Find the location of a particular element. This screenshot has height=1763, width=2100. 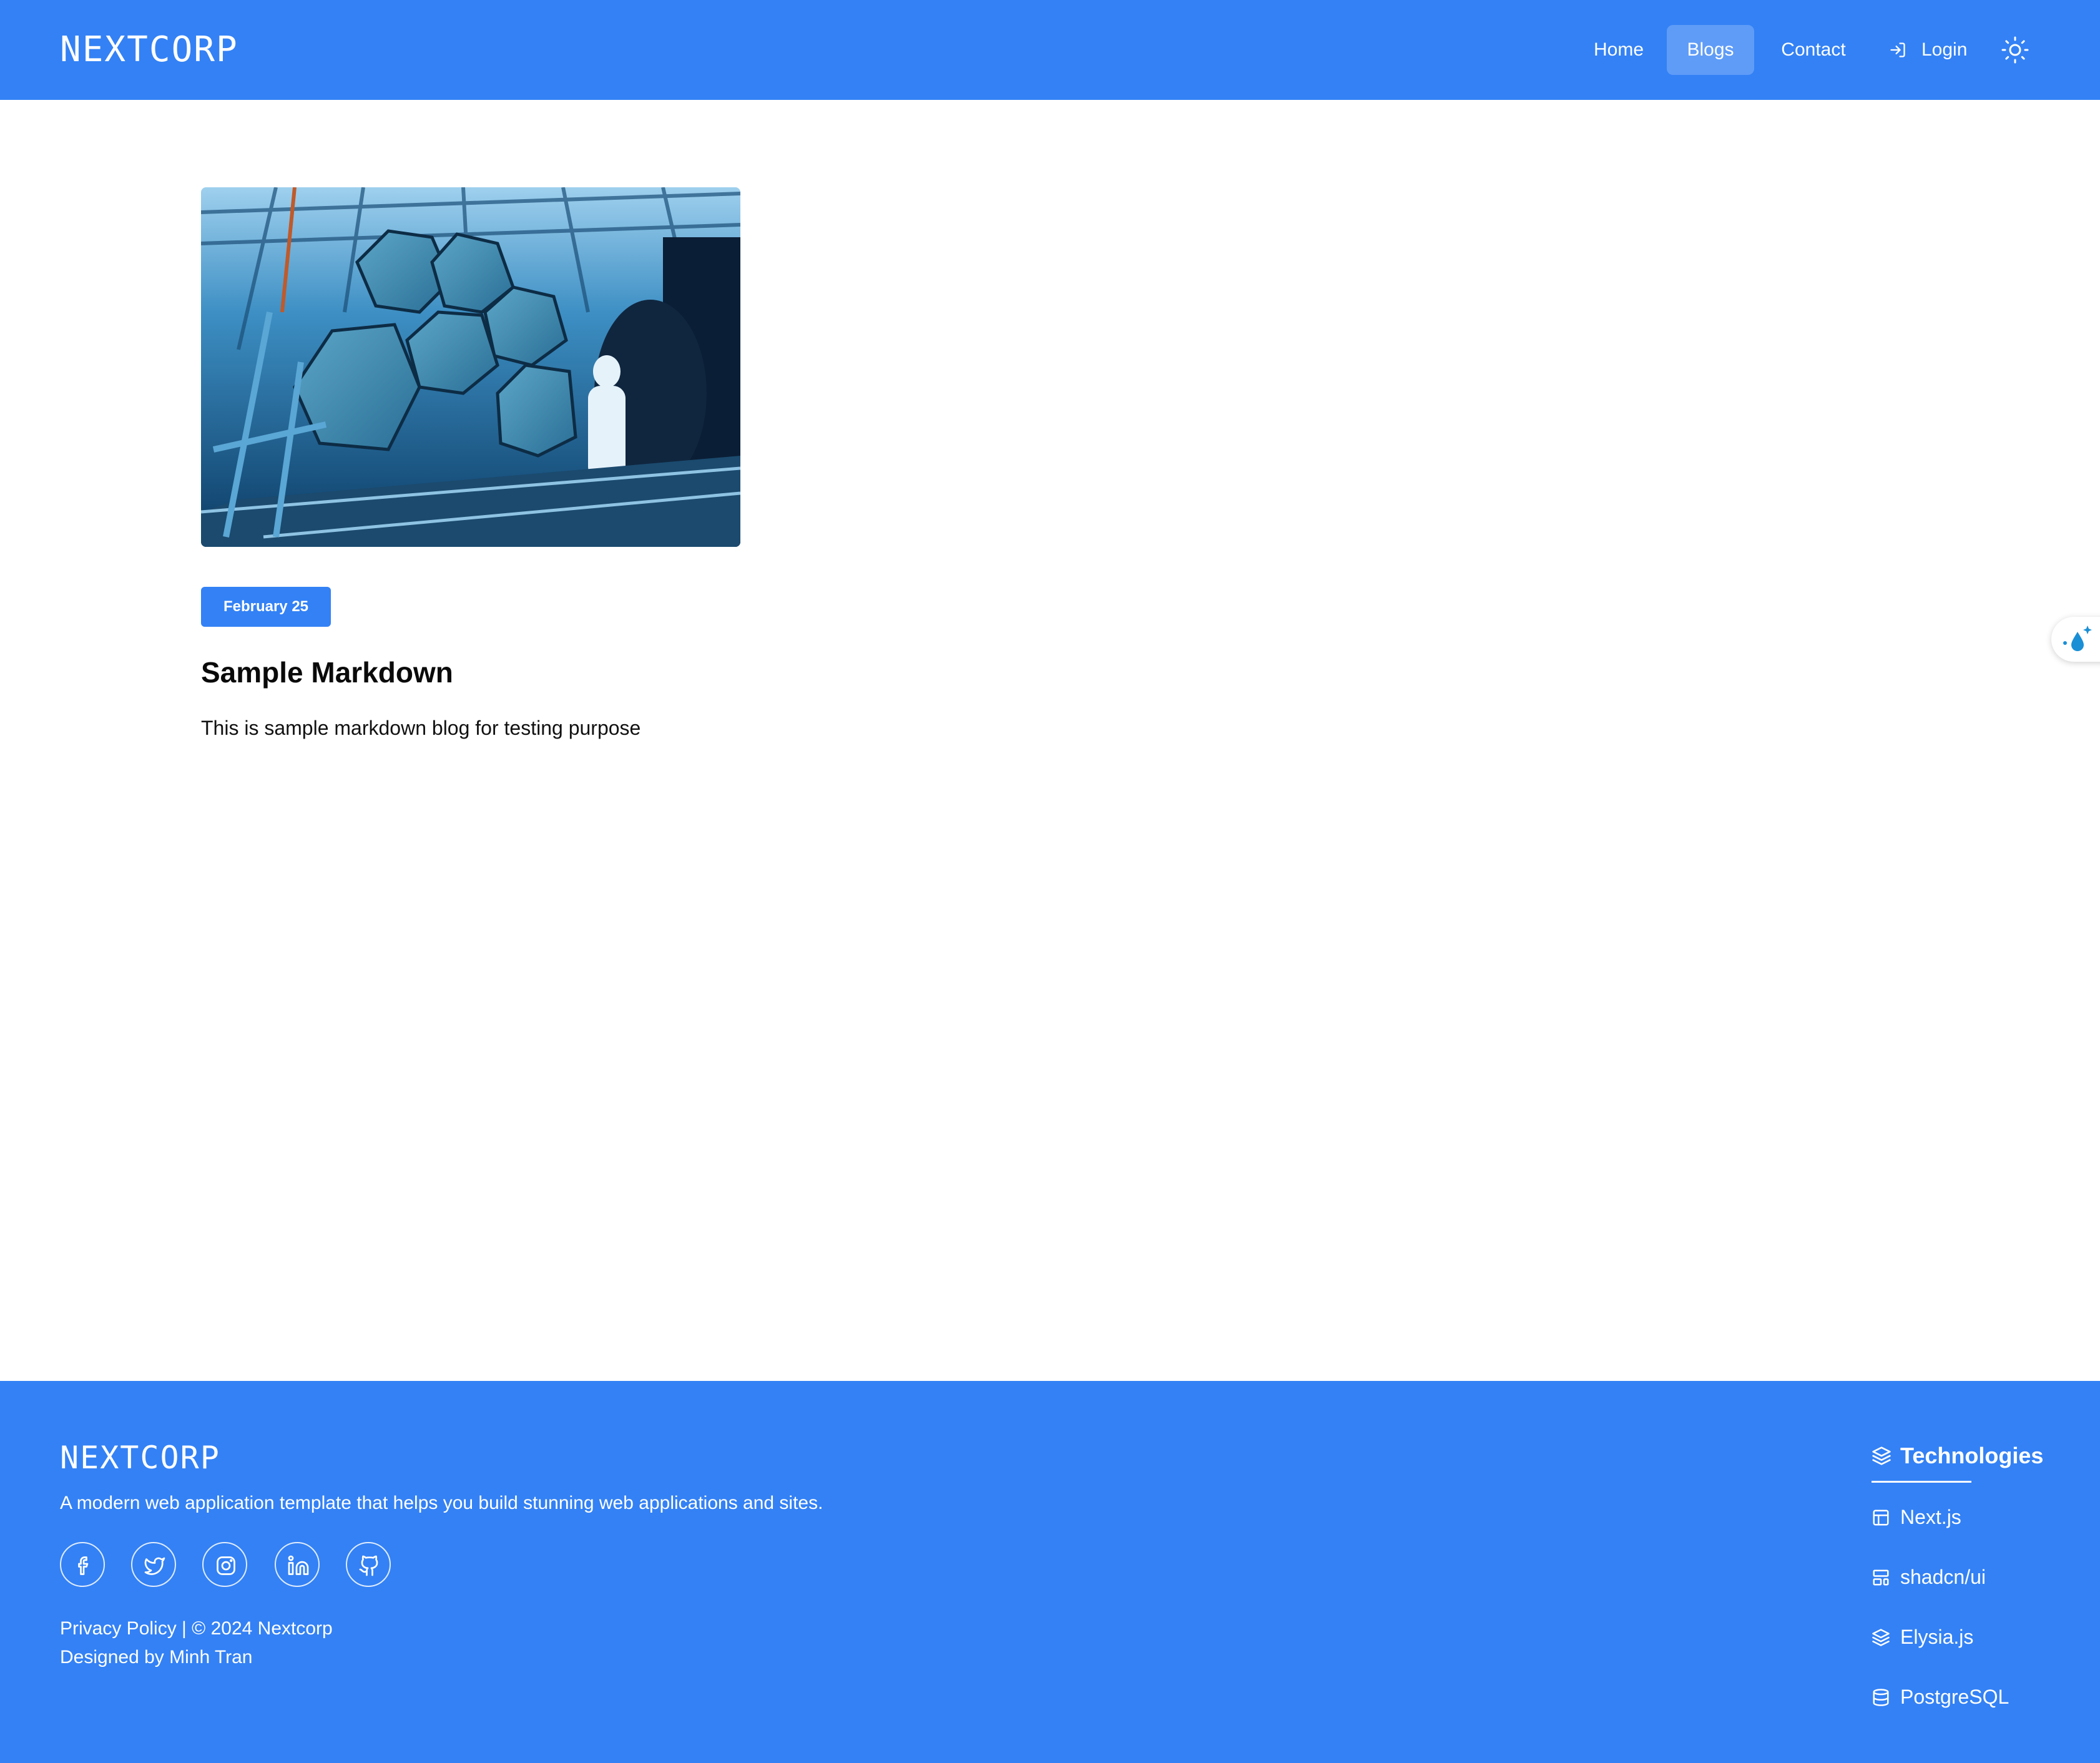

nav-home: Home is located at coordinates (1619, 50).